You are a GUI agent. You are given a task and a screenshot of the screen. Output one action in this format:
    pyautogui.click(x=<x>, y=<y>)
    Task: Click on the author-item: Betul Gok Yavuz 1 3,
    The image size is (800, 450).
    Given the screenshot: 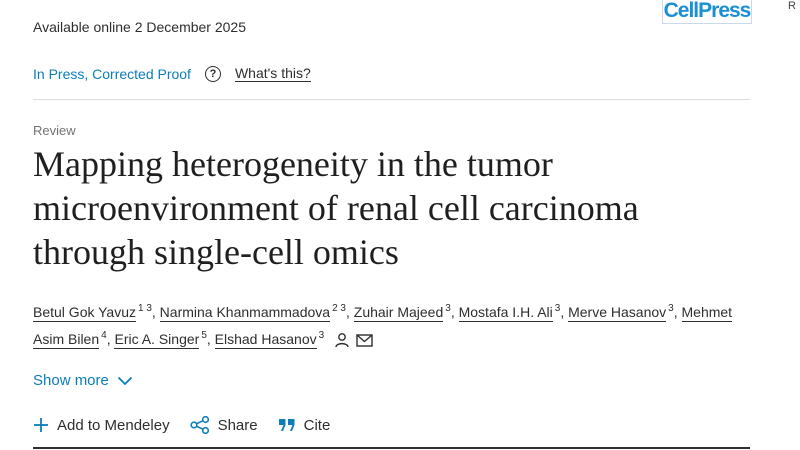 What is the action you would take?
    pyautogui.click(x=94, y=312)
    